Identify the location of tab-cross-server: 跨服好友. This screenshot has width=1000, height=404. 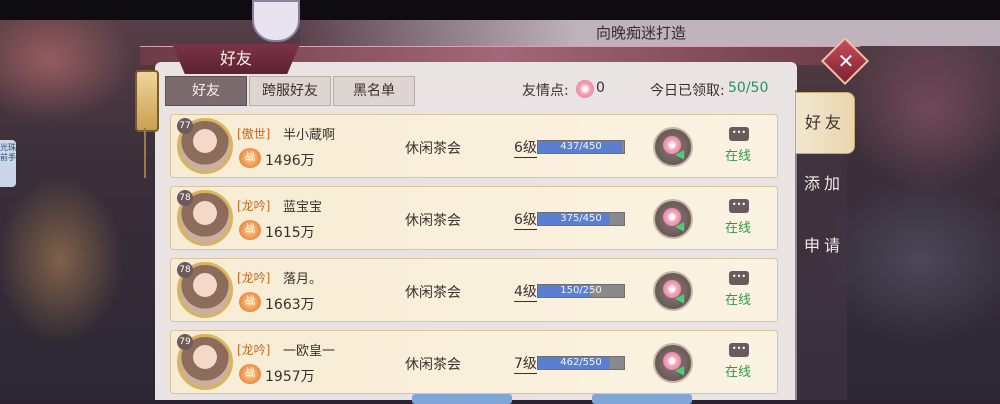
(290, 91).